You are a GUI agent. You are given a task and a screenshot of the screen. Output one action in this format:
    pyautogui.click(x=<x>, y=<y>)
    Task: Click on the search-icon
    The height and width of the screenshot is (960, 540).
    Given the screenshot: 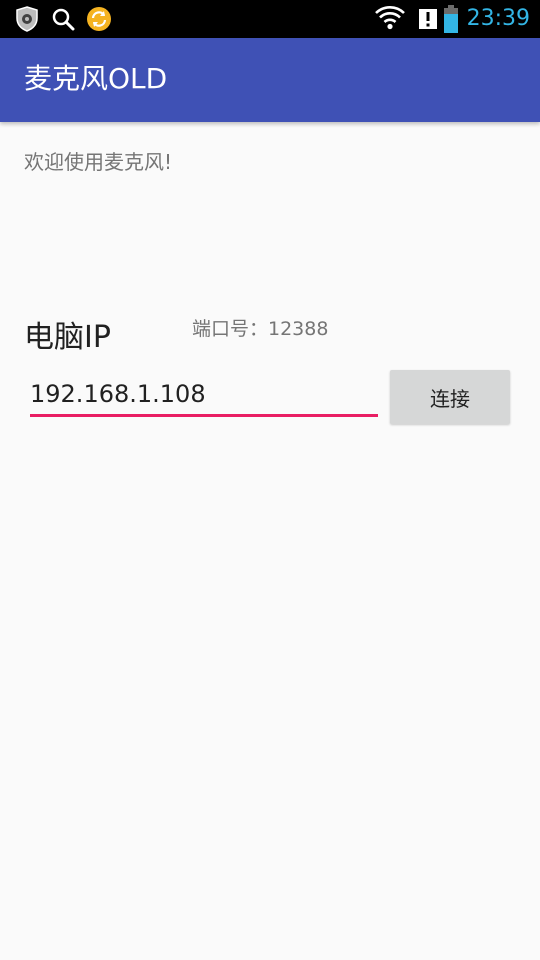 What is the action you would take?
    pyautogui.click(x=63, y=19)
    